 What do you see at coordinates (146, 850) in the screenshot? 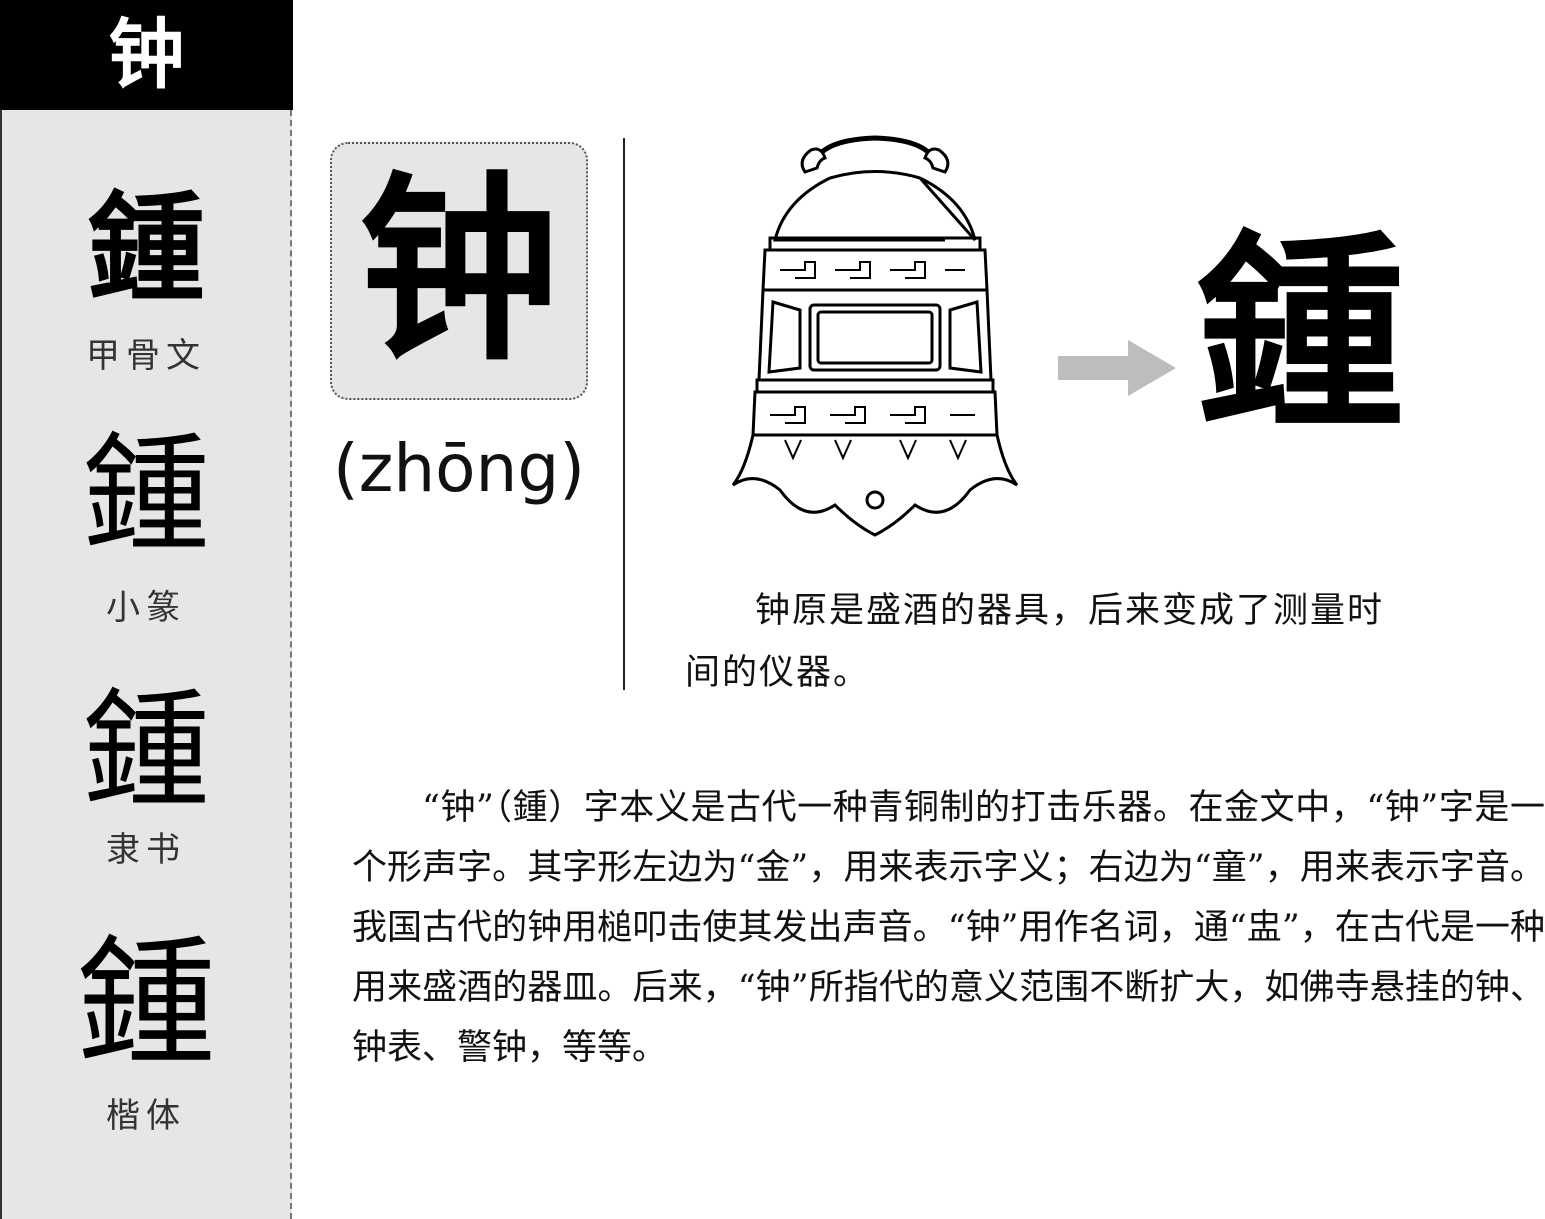
I see `clerical-script-label: 隶书` at bounding box center [146, 850].